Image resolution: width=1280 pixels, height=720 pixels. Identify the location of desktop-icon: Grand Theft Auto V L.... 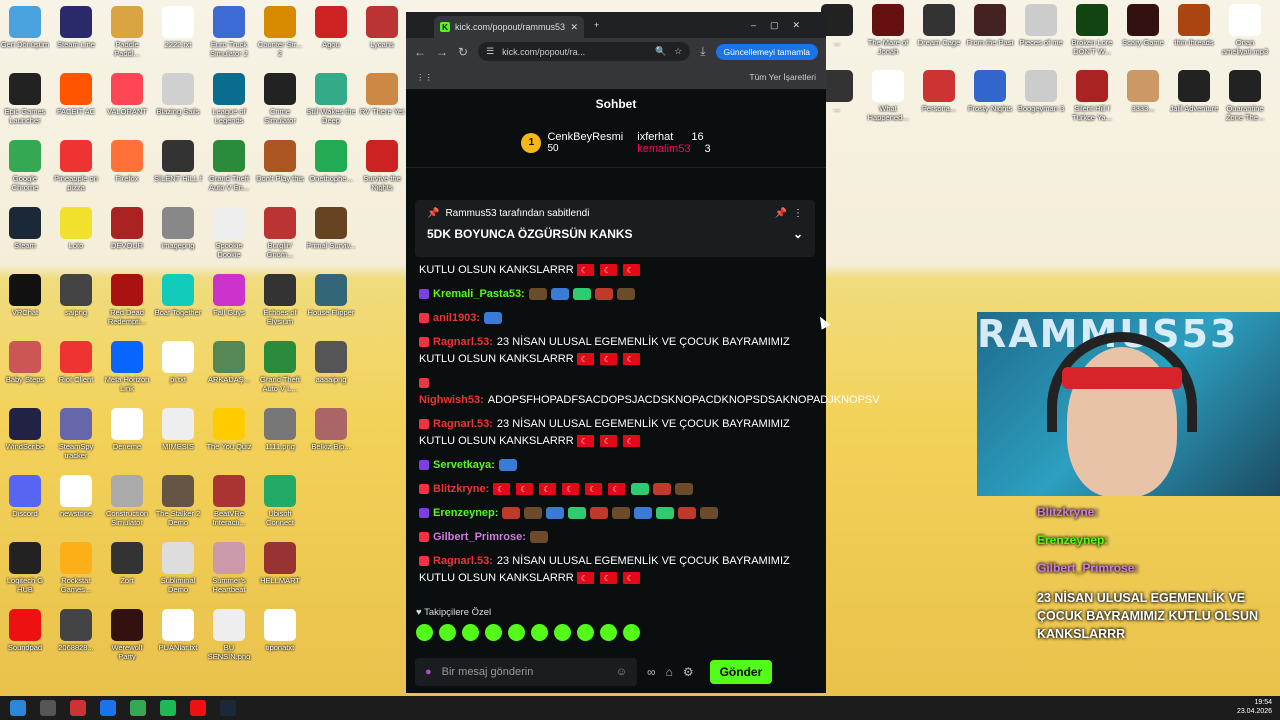
(280, 367).